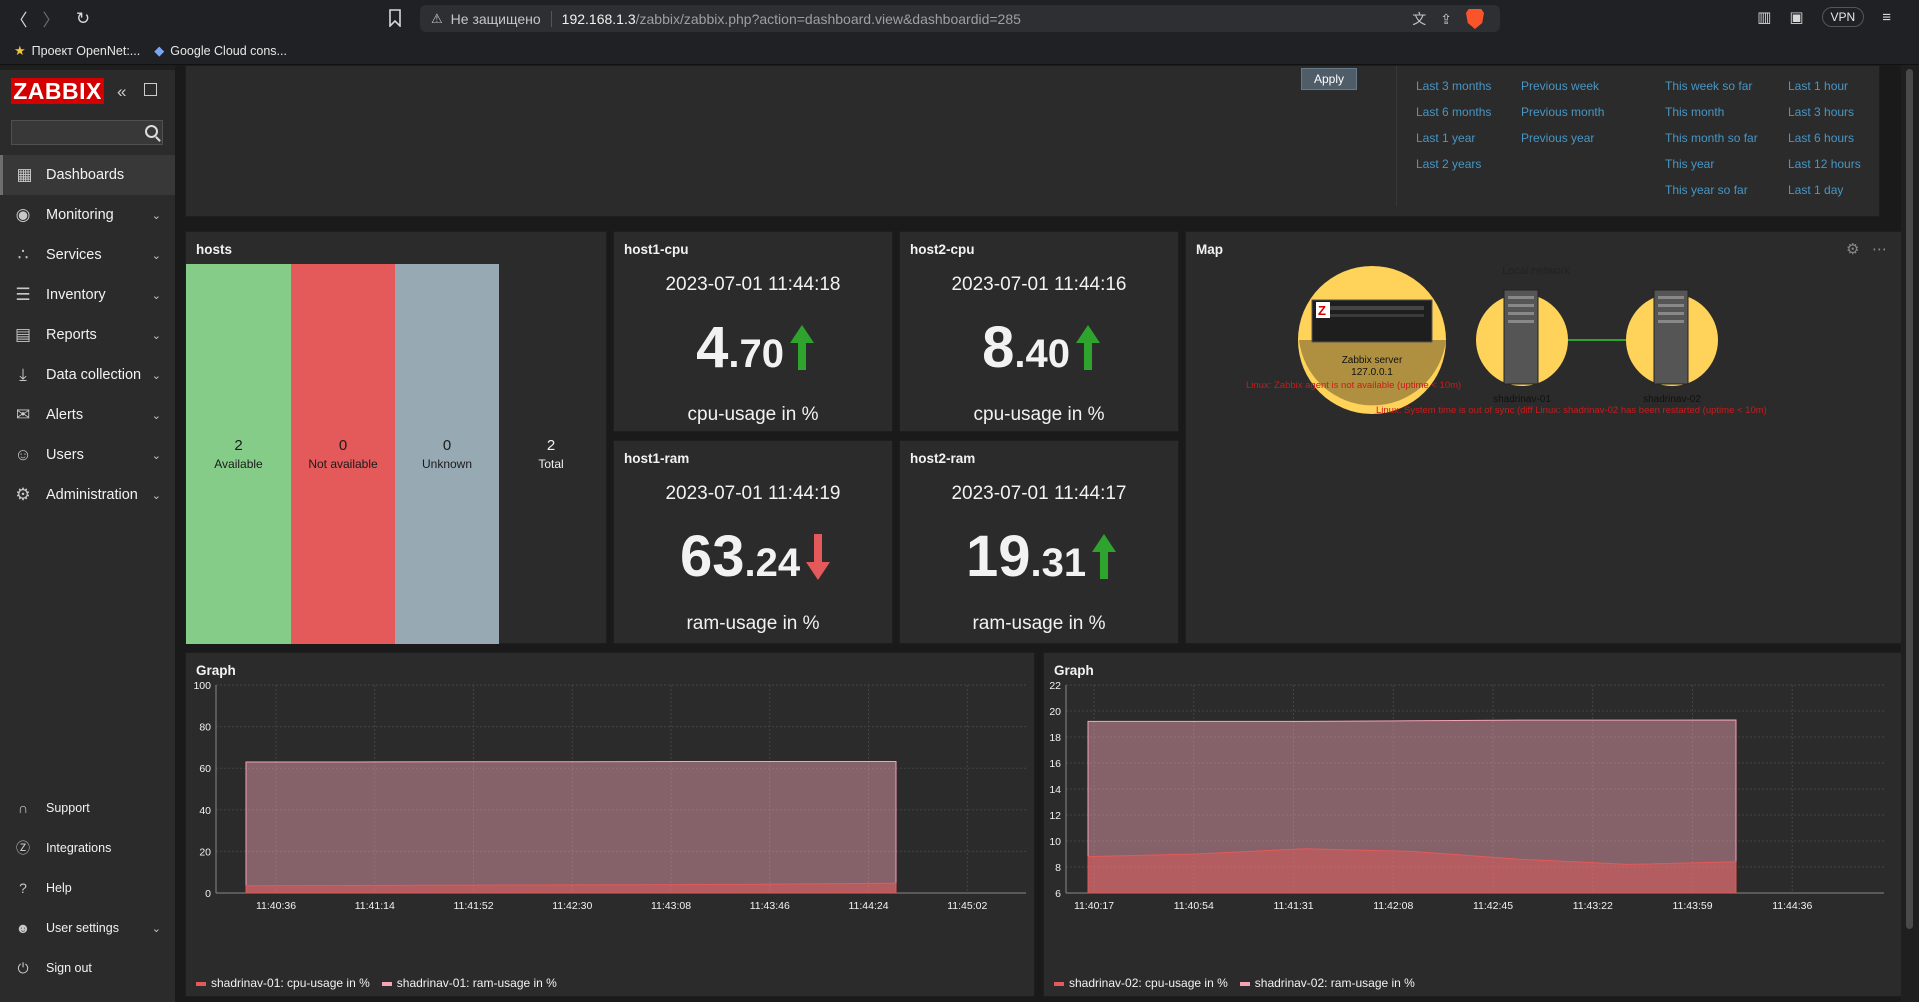 This screenshot has width=1919, height=1002. What do you see at coordinates (1522, 347) in the screenshot?
I see `host1-node: shadrinav-01` at bounding box center [1522, 347].